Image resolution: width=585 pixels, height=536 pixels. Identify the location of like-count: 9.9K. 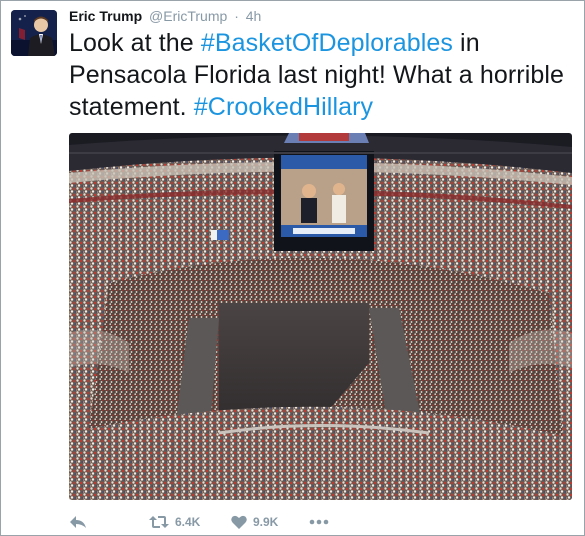
(266, 522).